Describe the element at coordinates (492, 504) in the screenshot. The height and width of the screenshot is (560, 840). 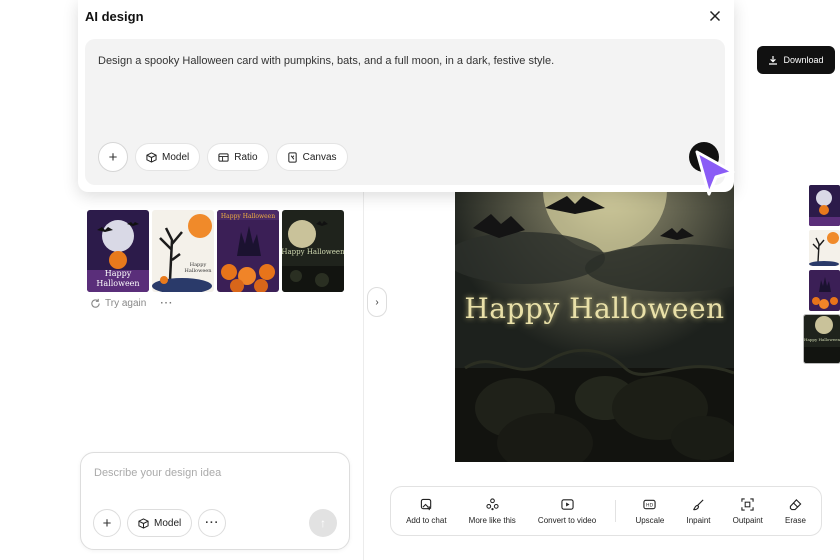
I see `sparkle-cluster-icon` at that location.